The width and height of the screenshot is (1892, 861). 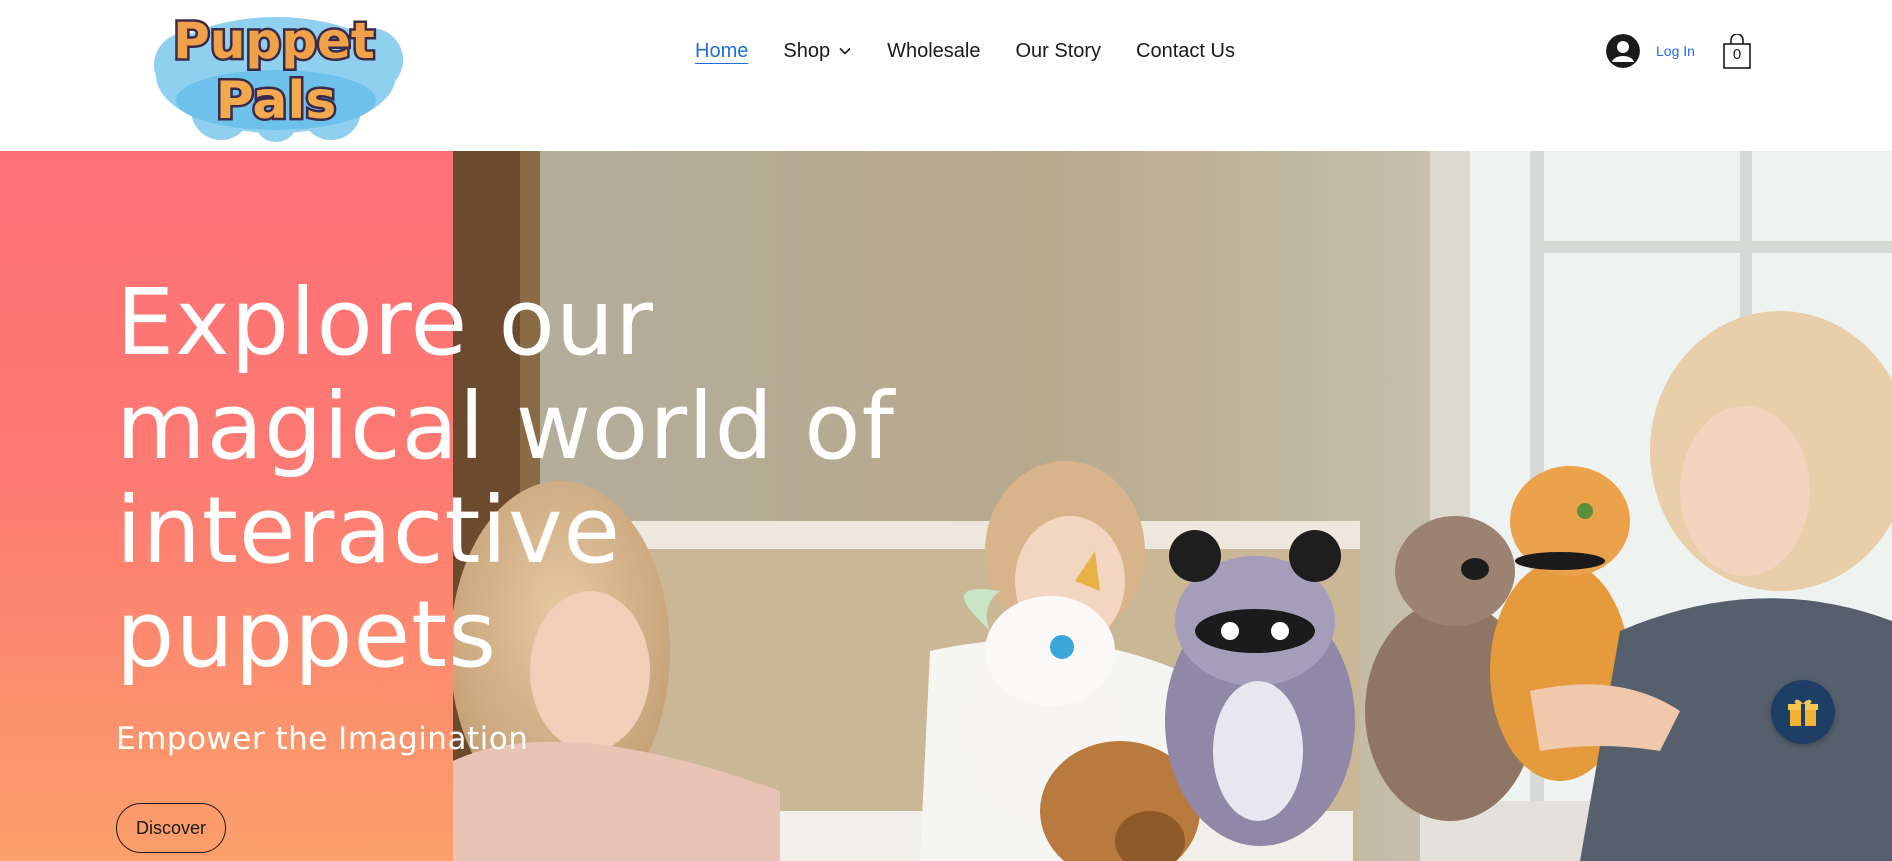 I want to click on chevron-down-icon, so click(x=845, y=51).